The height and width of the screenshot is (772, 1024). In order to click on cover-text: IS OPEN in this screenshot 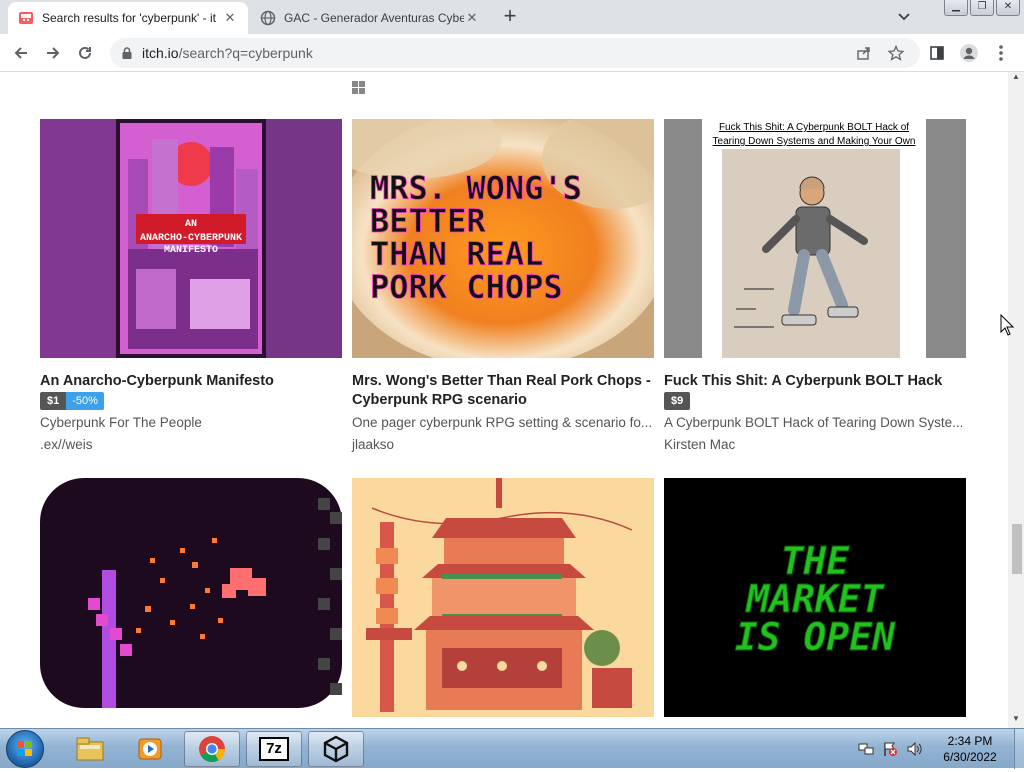, I will do `click(815, 637)`.